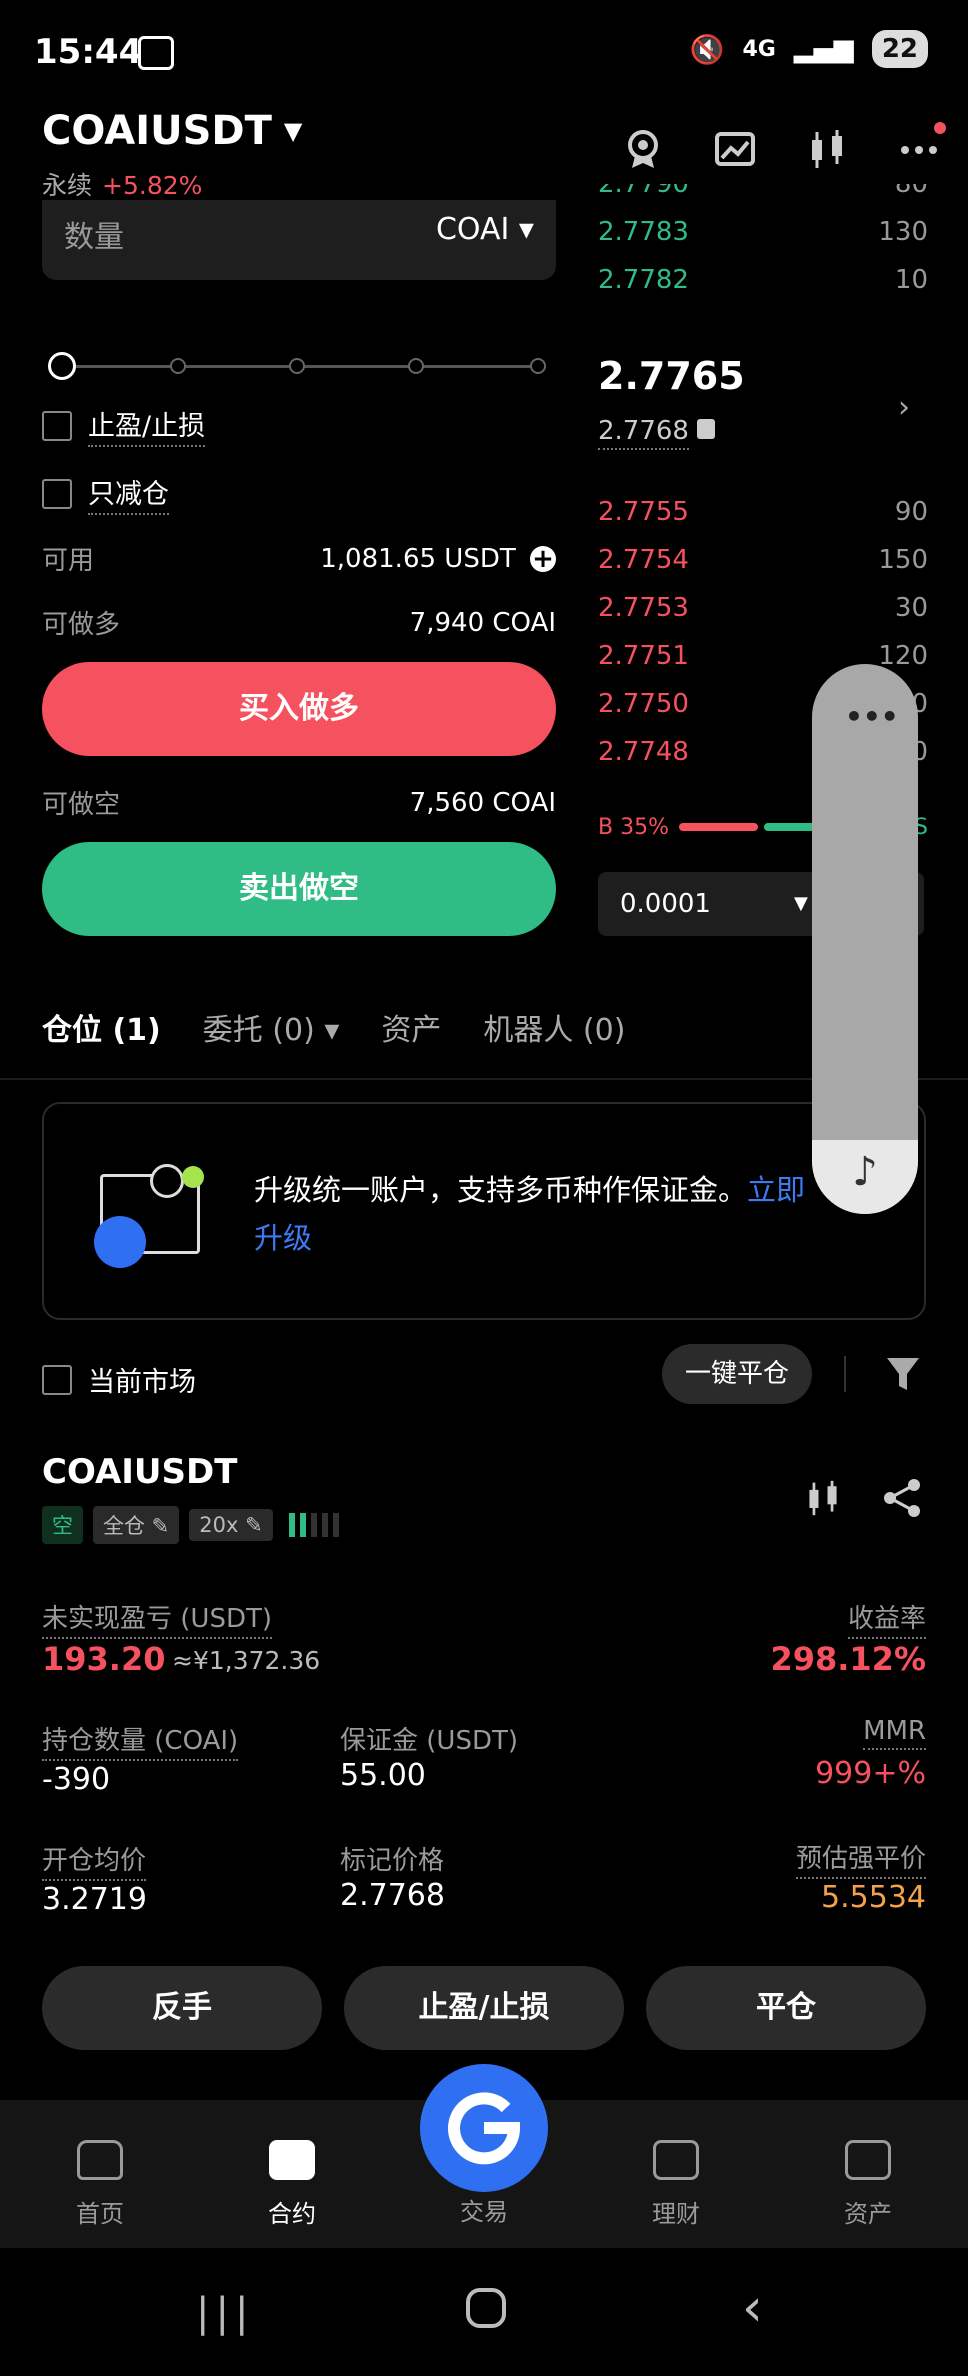  What do you see at coordinates (763, 196) in the screenshot?
I see `ask-row: 2.7790 80` at bounding box center [763, 196].